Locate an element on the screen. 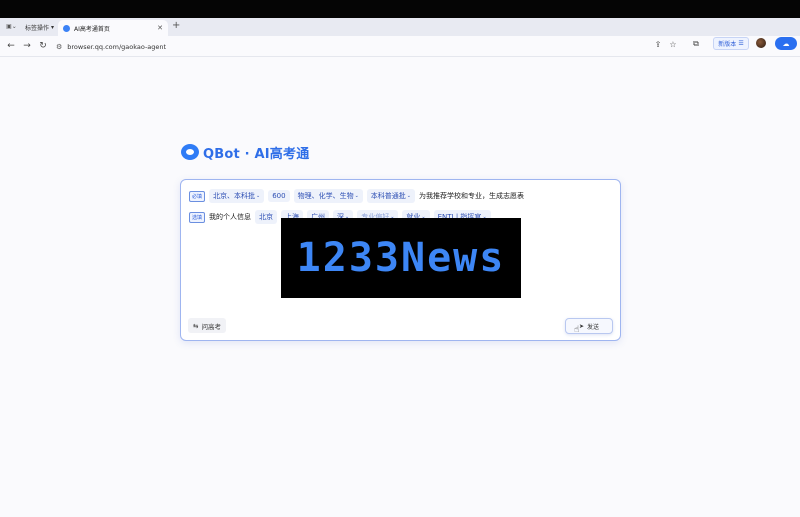 The height and width of the screenshot is (517, 800). new-version-button: 新版本 ☰ is located at coordinates (731, 43).